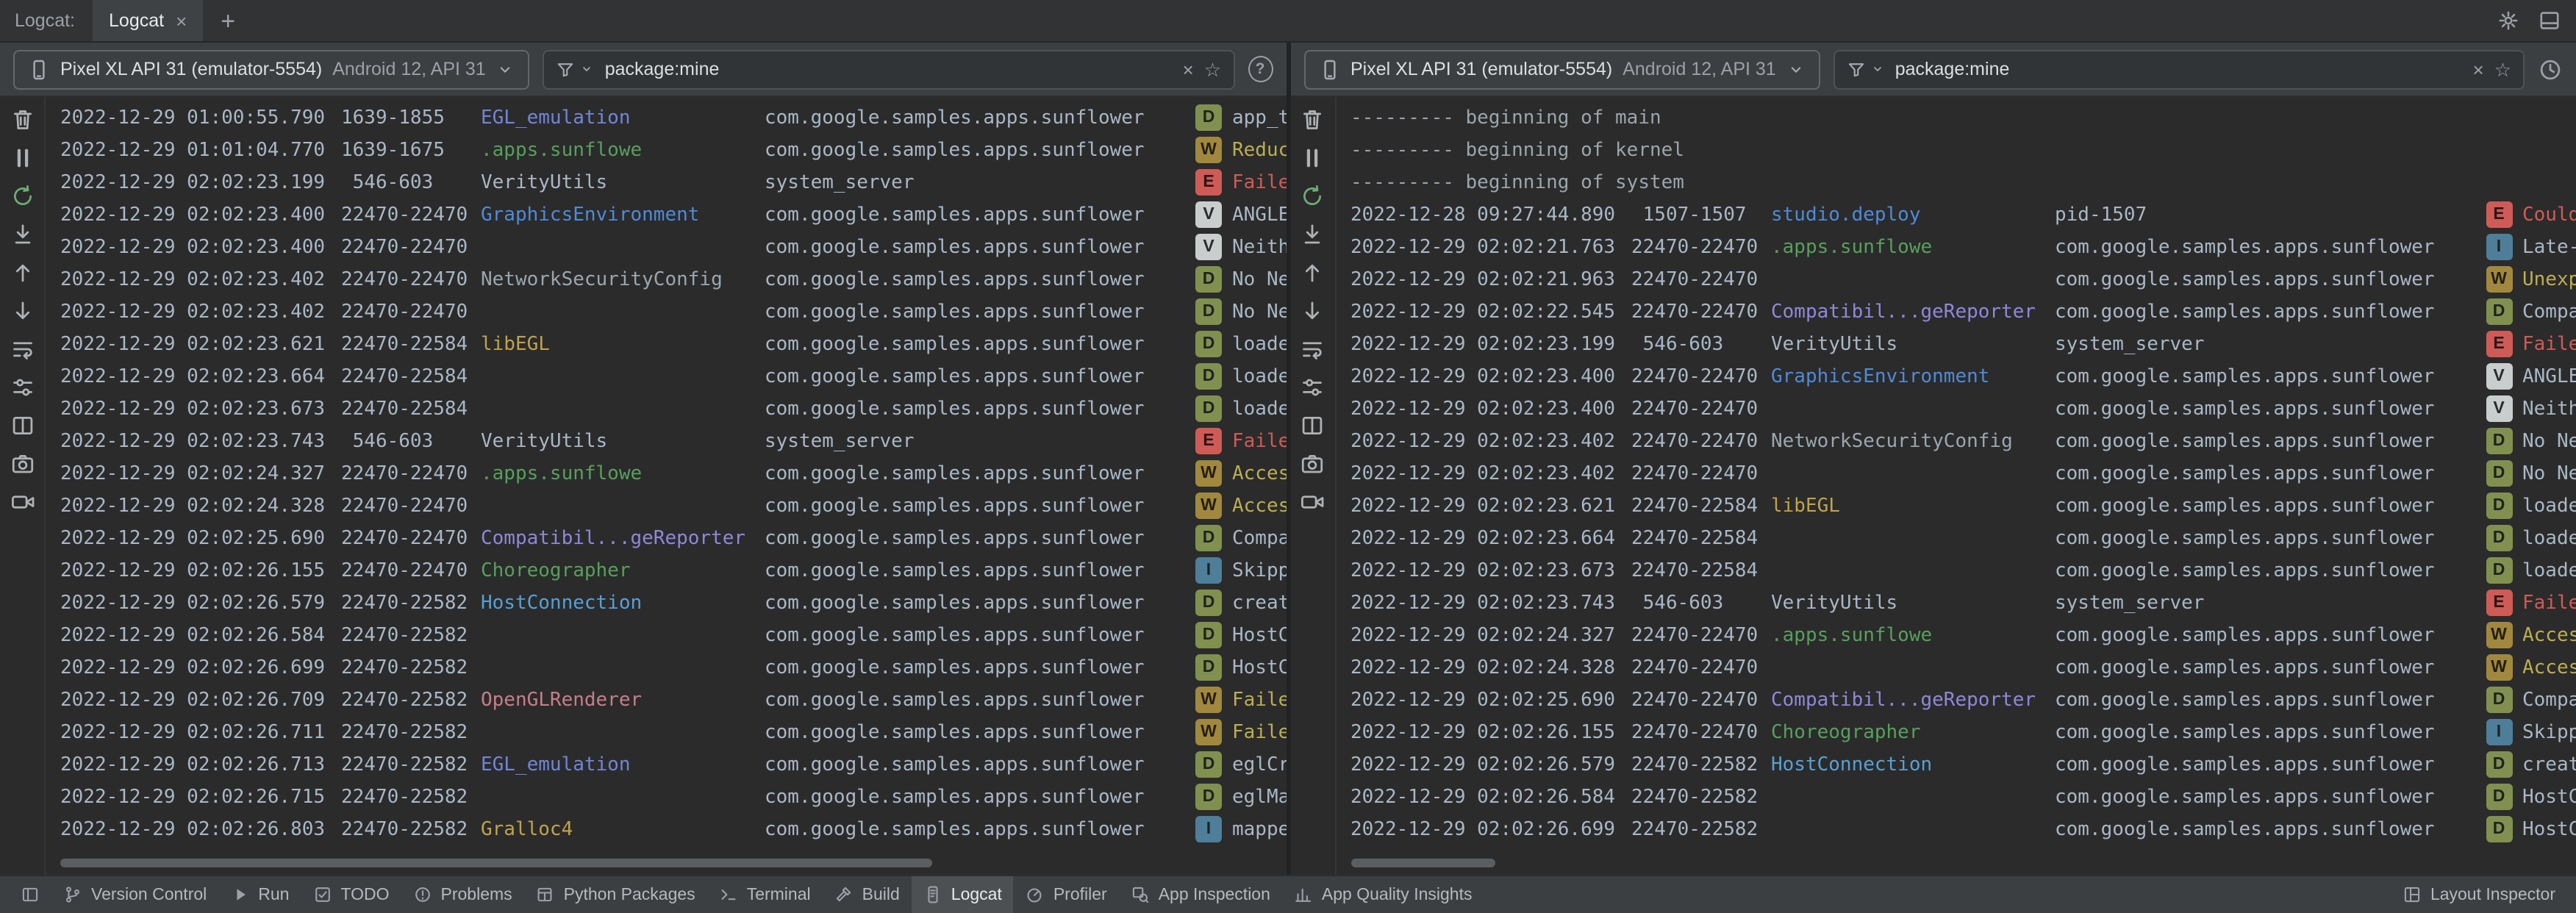 The image size is (2576, 913). What do you see at coordinates (2479, 895) in the screenshot?
I see `statusbar-item-layout-inspector: Layout Inspector` at bounding box center [2479, 895].